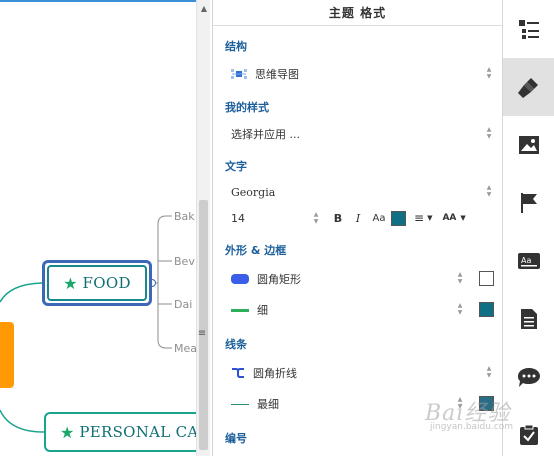 Image resolution: width=554 pixels, height=456 pixels. I want to click on scroll-up-arrow-icon: ▲, so click(204, 9).